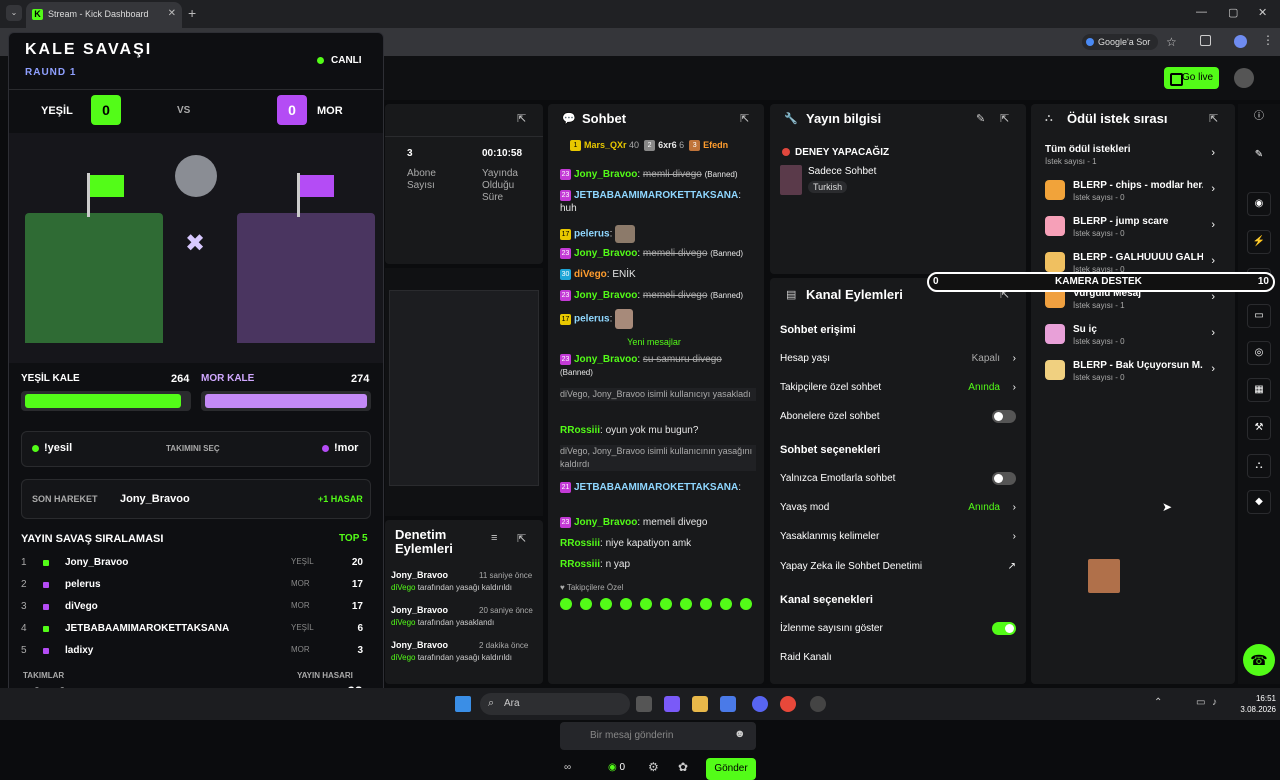  Describe the element at coordinates (494, 538) in the screenshot. I see `filter-icon: ≡` at that location.